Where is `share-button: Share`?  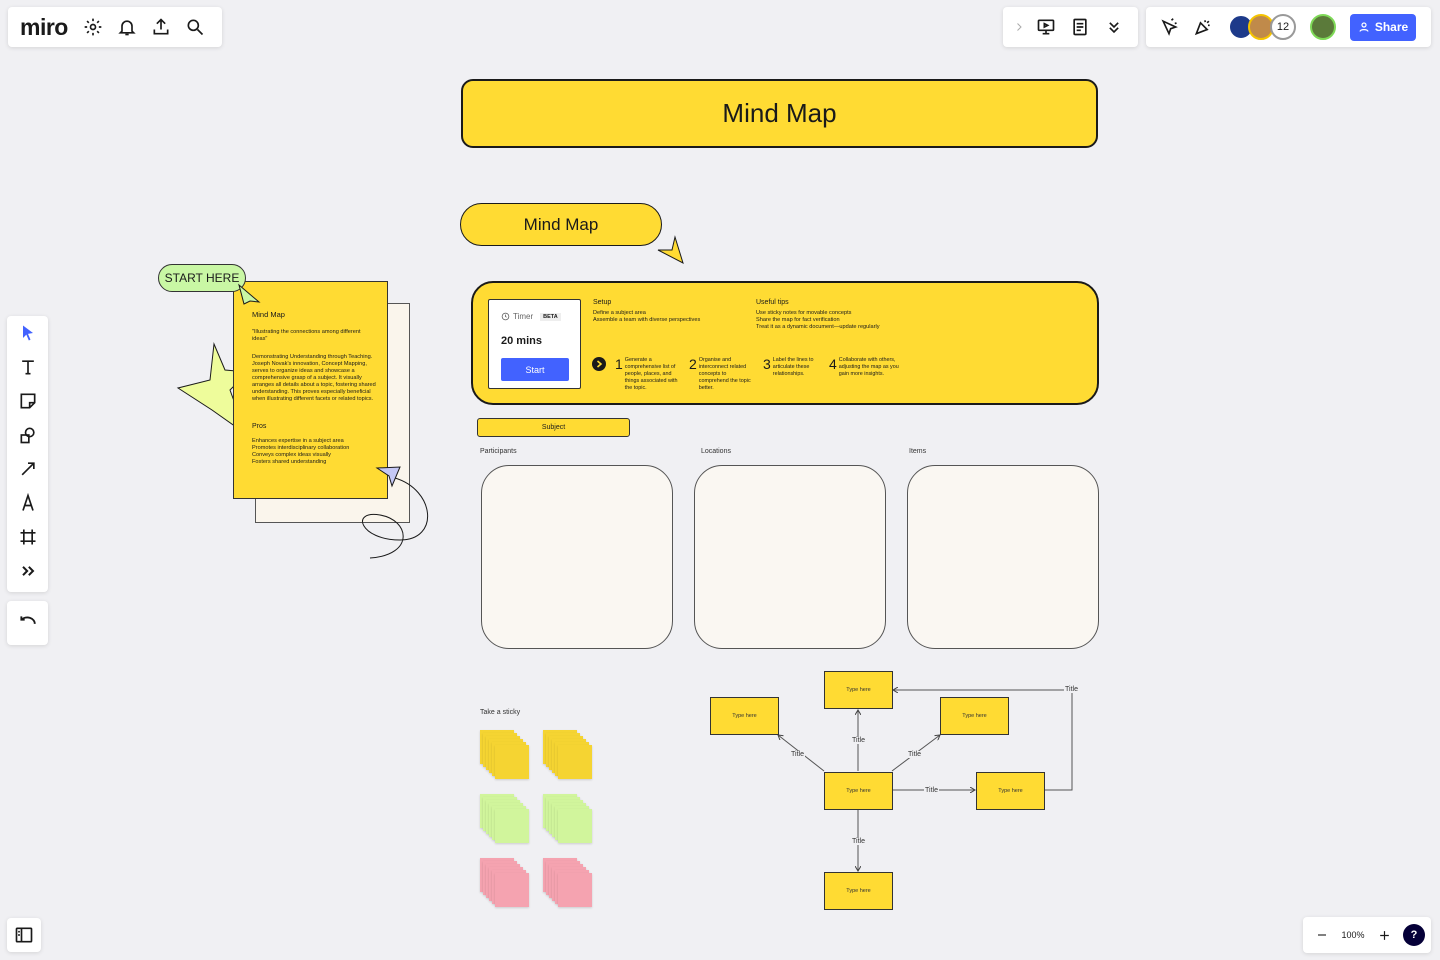
share-button: Share is located at coordinates (1383, 27).